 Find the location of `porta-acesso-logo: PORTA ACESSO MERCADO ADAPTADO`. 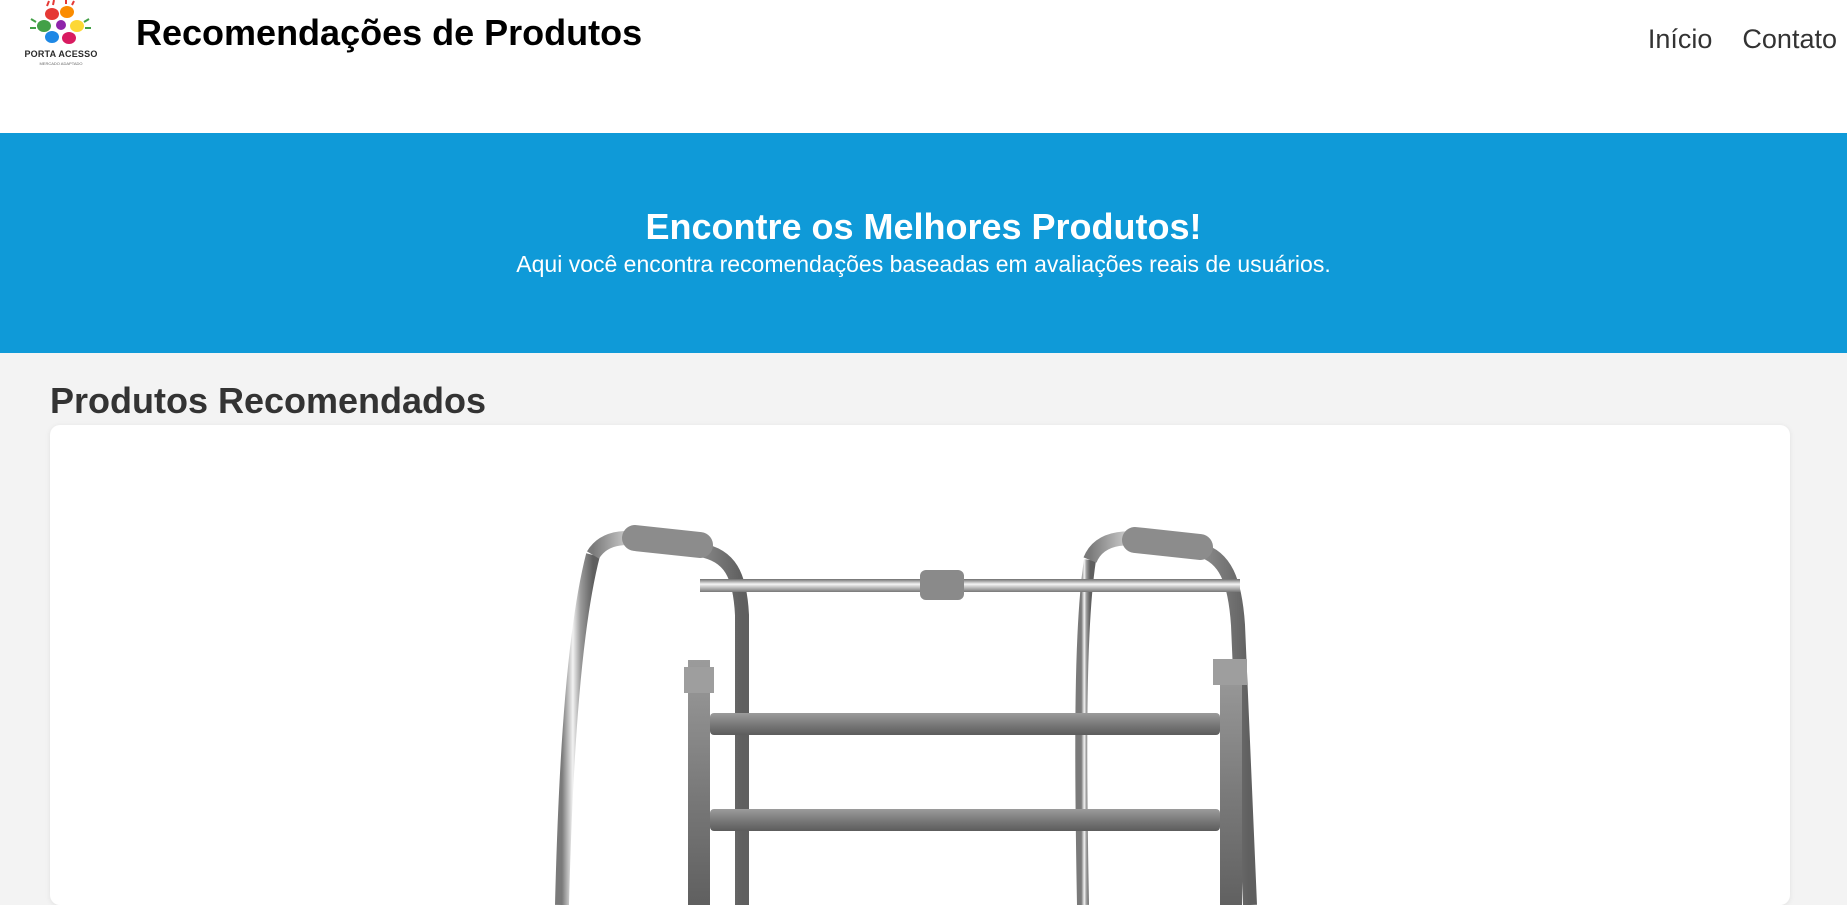

porta-acesso-logo: PORTA ACESSO MERCADO ADAPTADO is located at coordinates (61, 35).